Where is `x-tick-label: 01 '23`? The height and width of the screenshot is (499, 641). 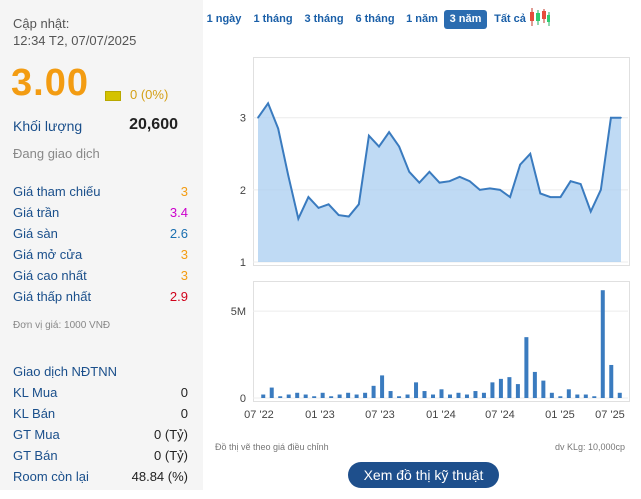
x-tick-label: 01 '23 is located at coordinates (320, 415).